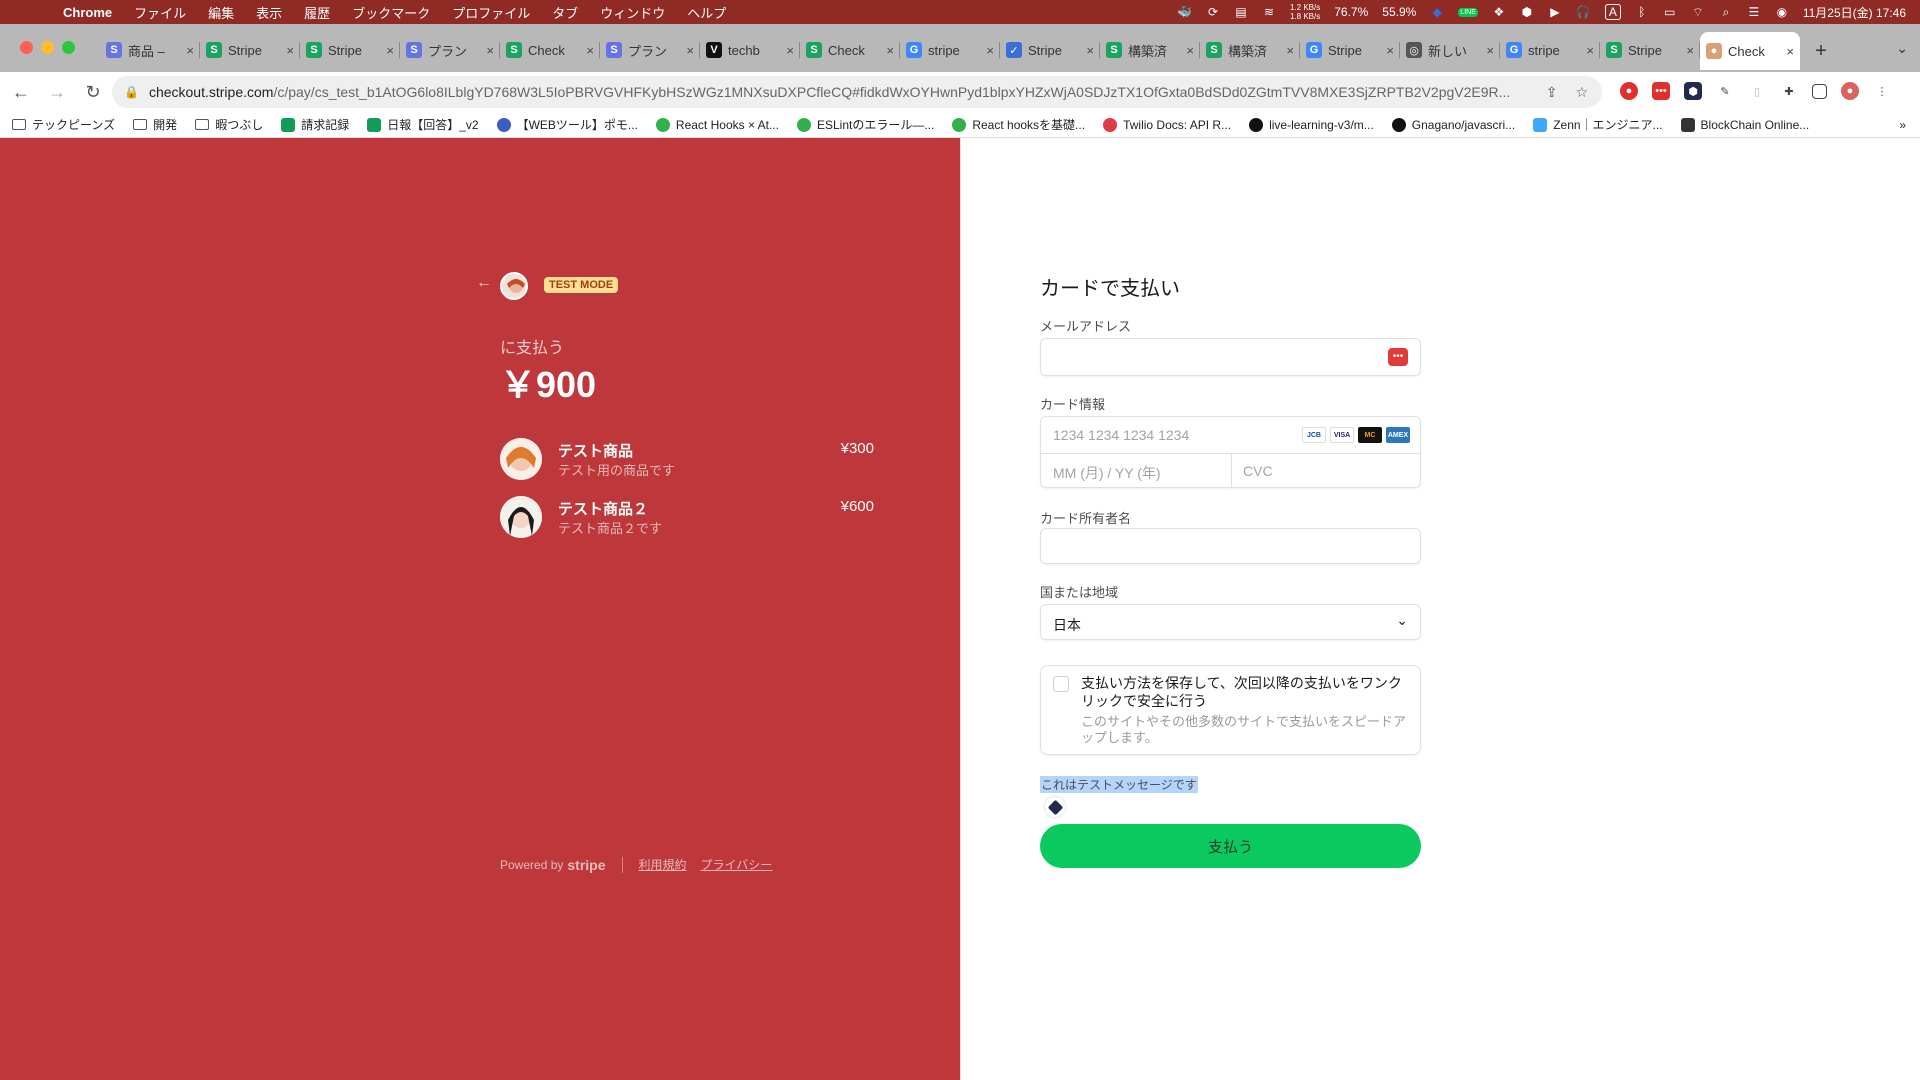  What do you see at coordinates (93, 92) in the screenshot?
I see `reload-button: ↻` at bounding box center [93, 92].